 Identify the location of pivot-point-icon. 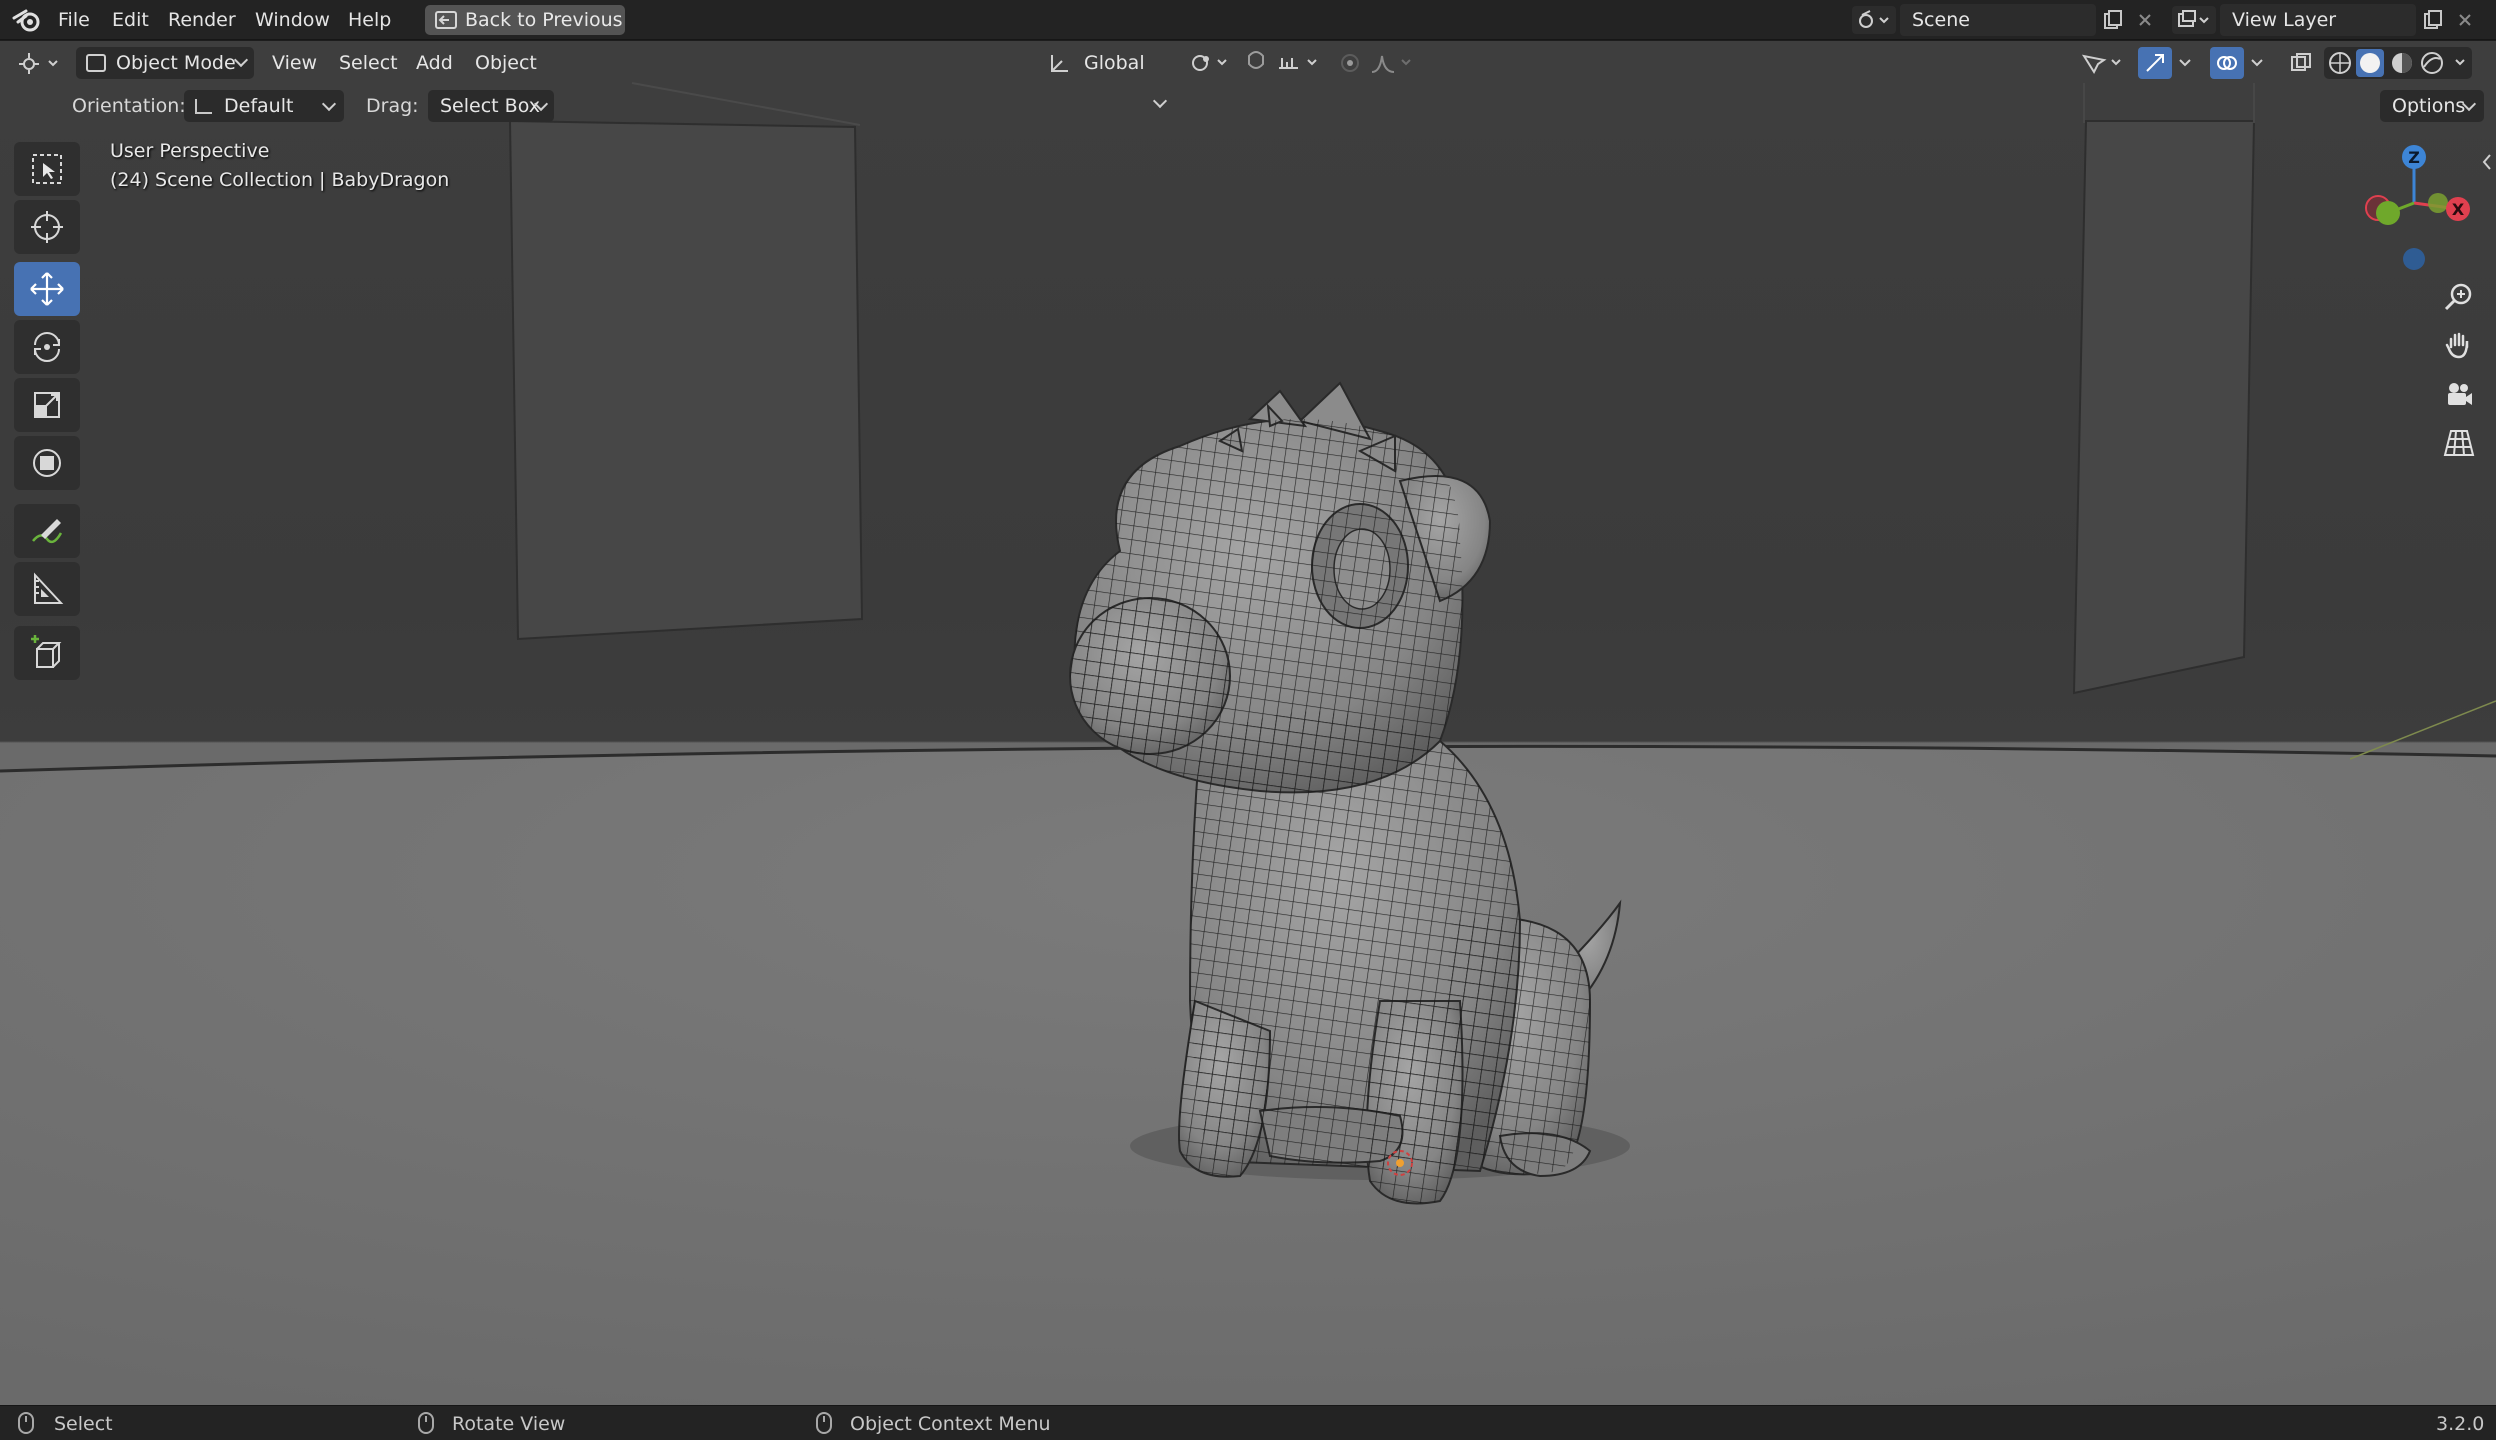
(1210, 63).